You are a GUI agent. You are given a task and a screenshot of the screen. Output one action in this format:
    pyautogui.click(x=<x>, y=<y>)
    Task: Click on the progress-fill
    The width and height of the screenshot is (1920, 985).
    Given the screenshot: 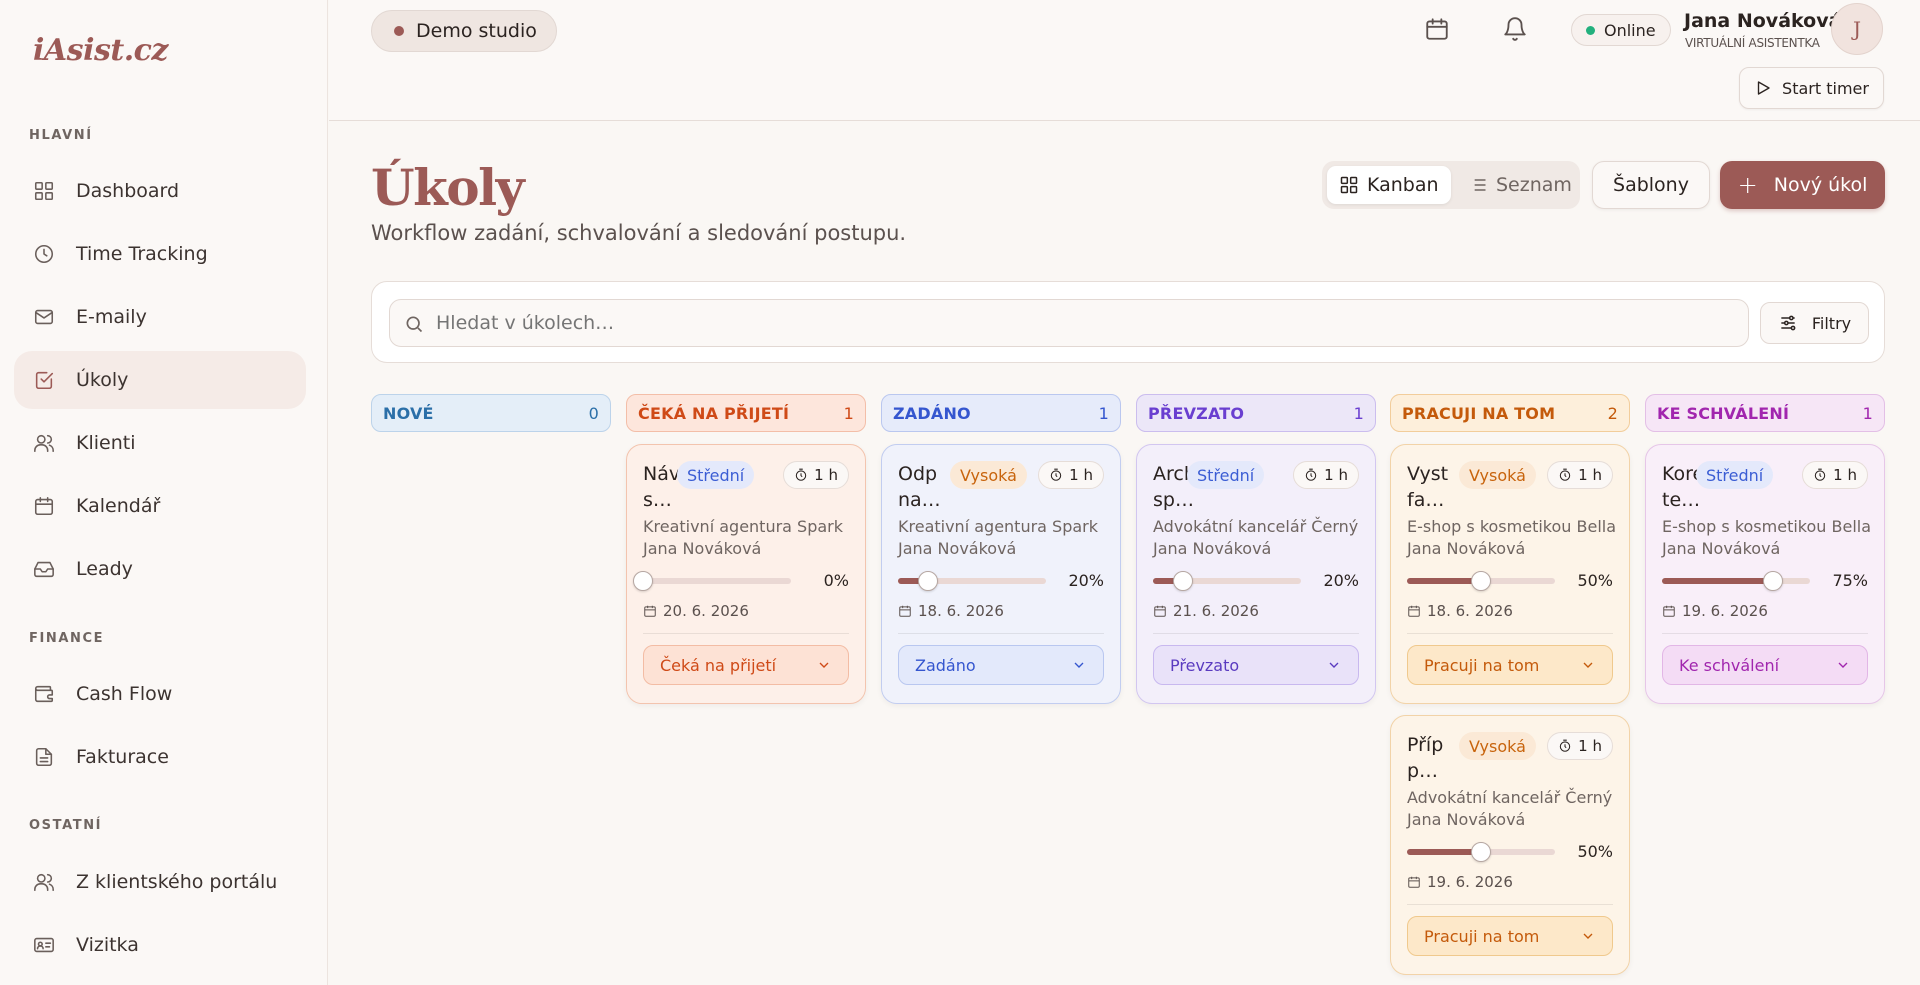 What is the action you would take?
    pyautogui.click(x=1444, y=581)
    